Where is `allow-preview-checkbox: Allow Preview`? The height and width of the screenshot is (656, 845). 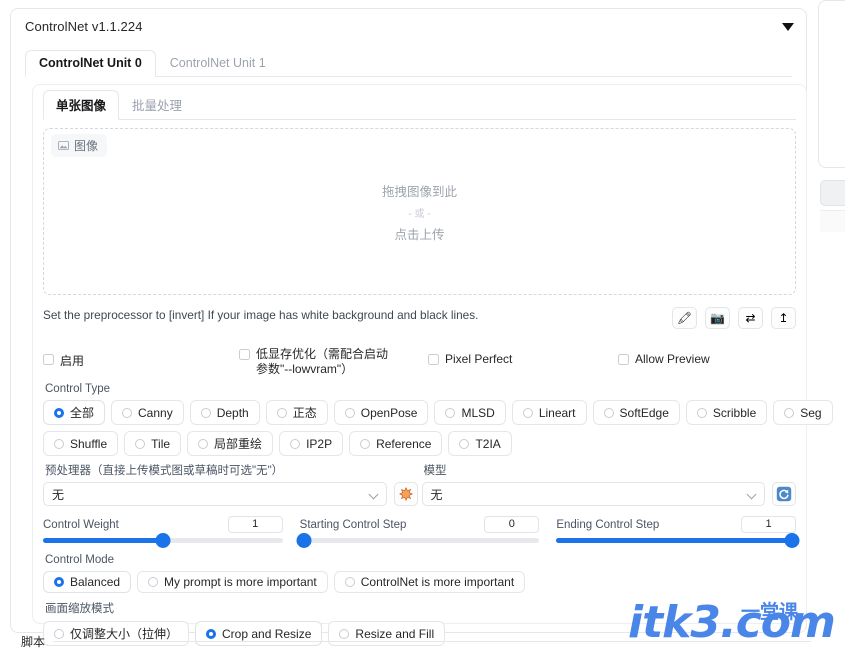
allow-preview-checkbox: Allow Preview is located at coordinates (664, 359).